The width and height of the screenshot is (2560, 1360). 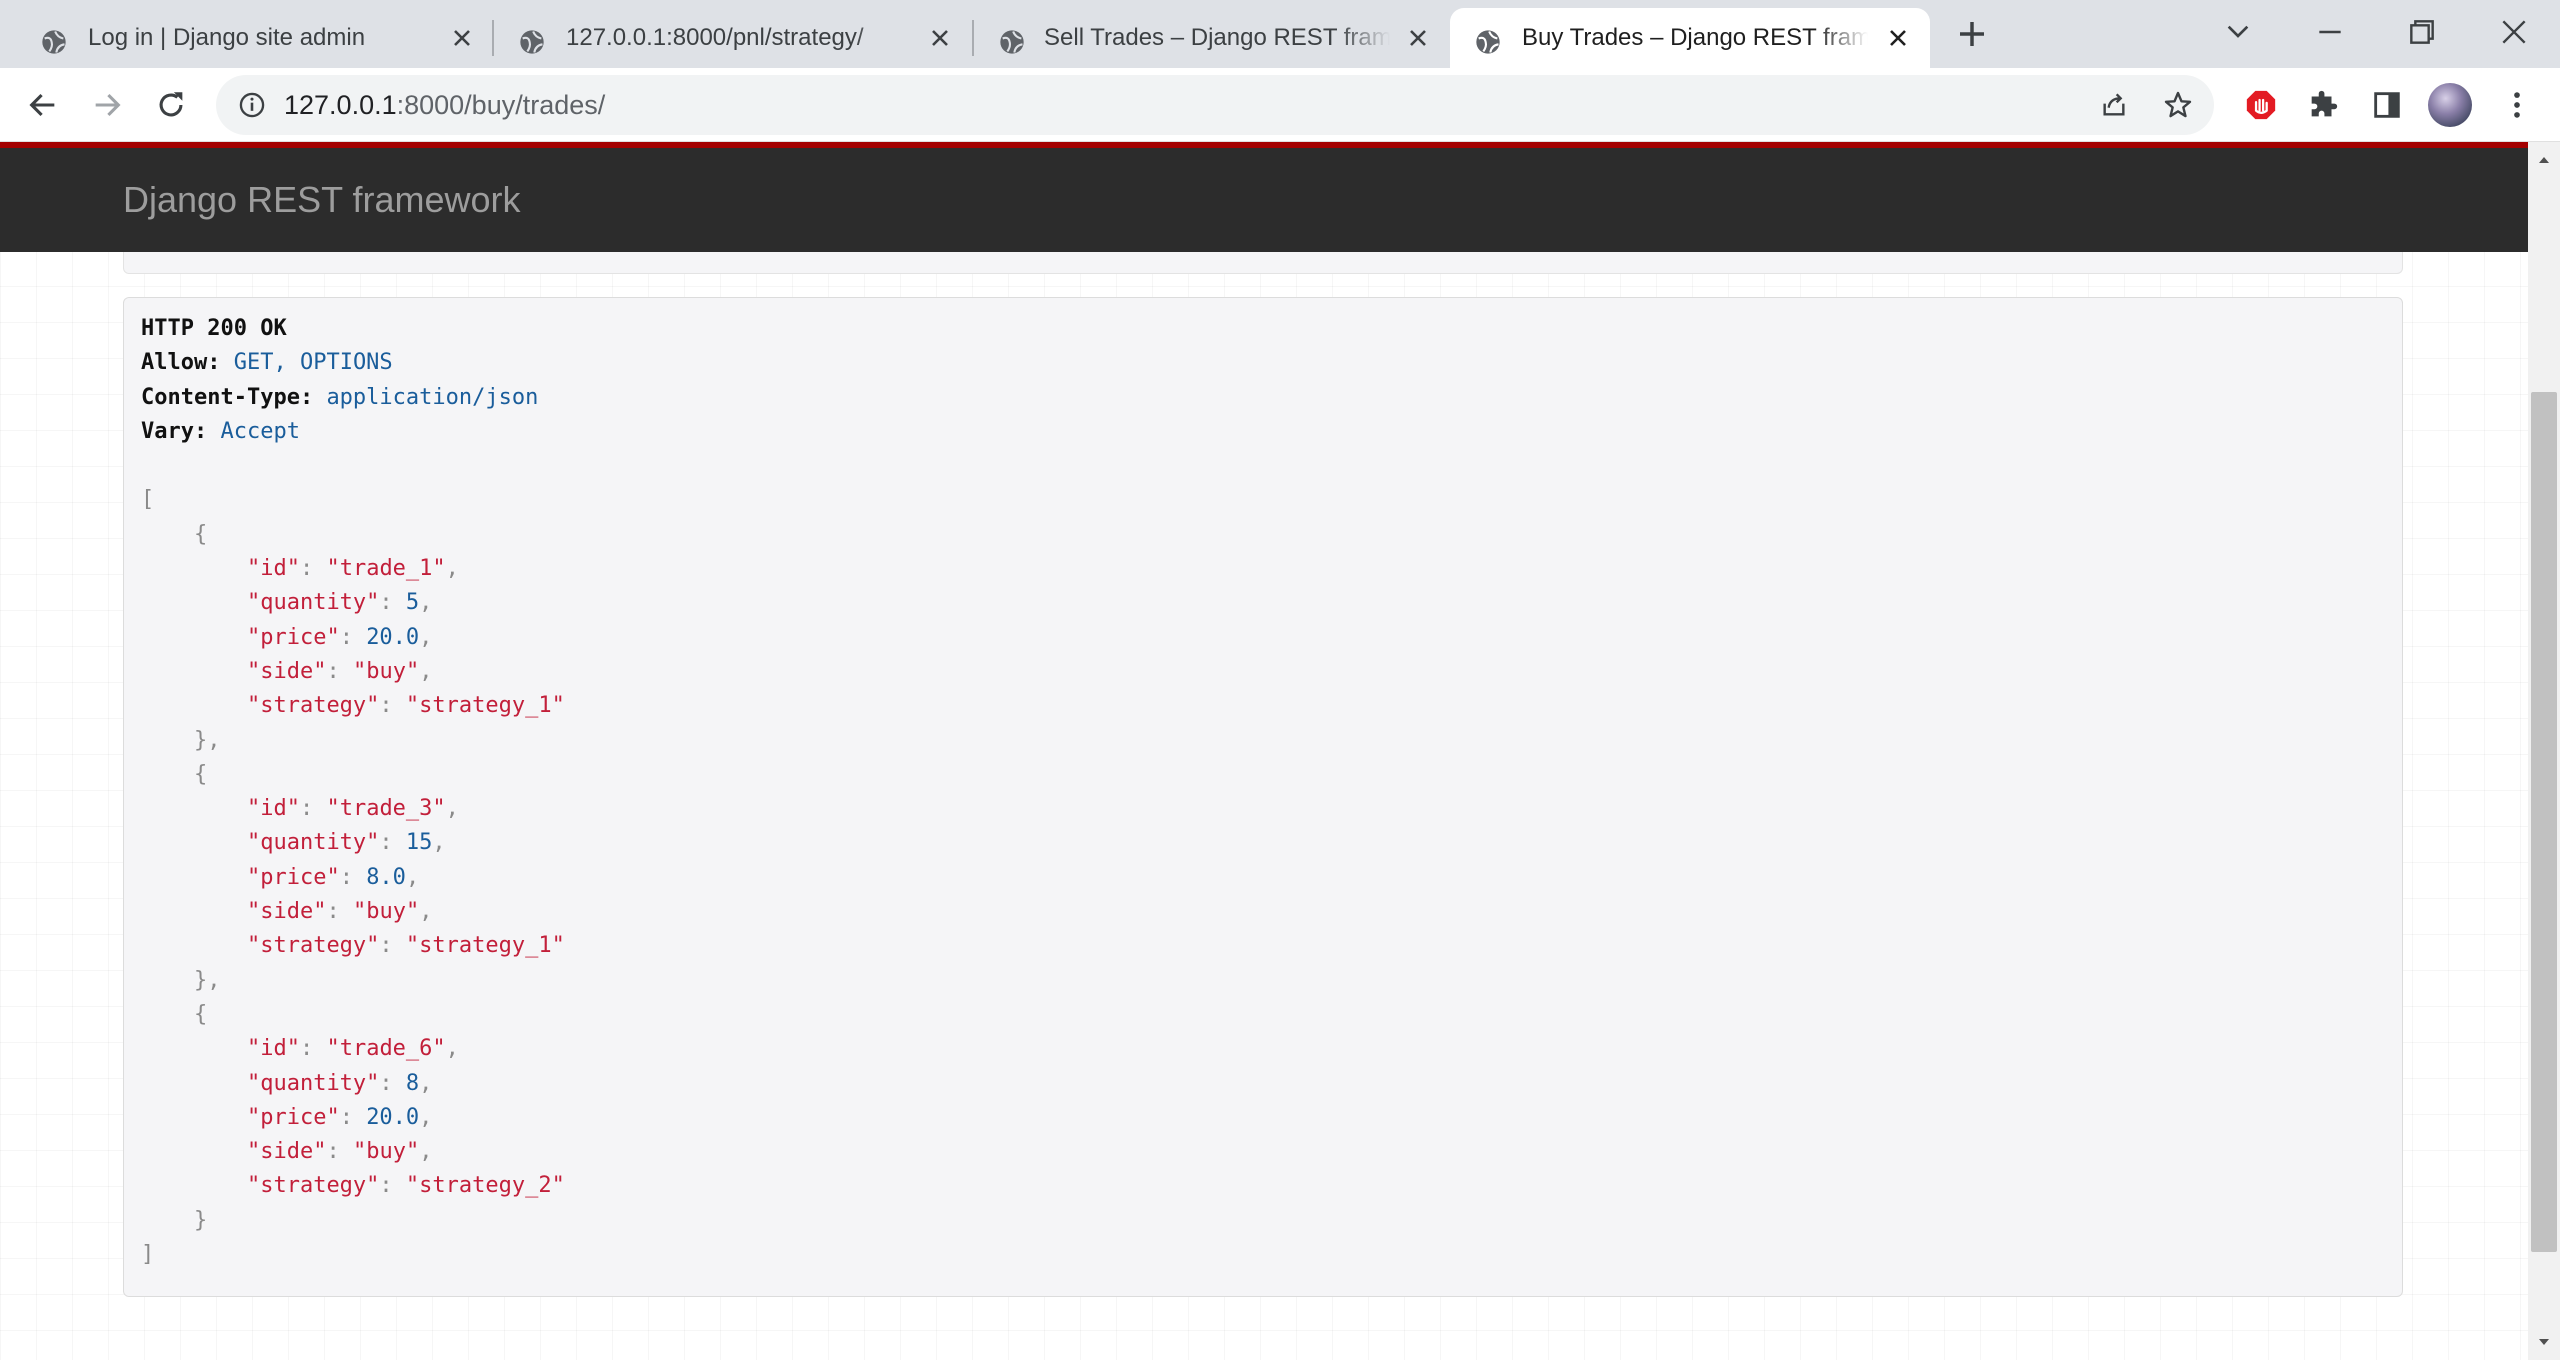 What do you see at coordinates (2323, 105) in the screenshot?
I see `extensions-icon` at bounding box center [2323, 105].